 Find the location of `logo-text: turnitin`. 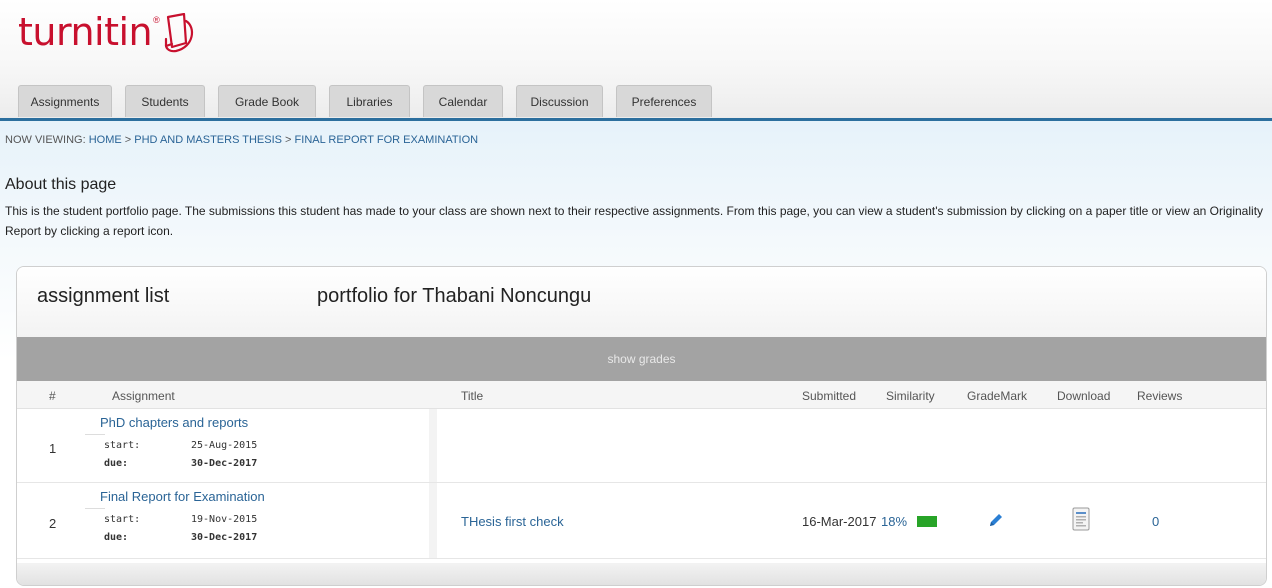

logo-text: turnitin is located at coordinates (85, 32).